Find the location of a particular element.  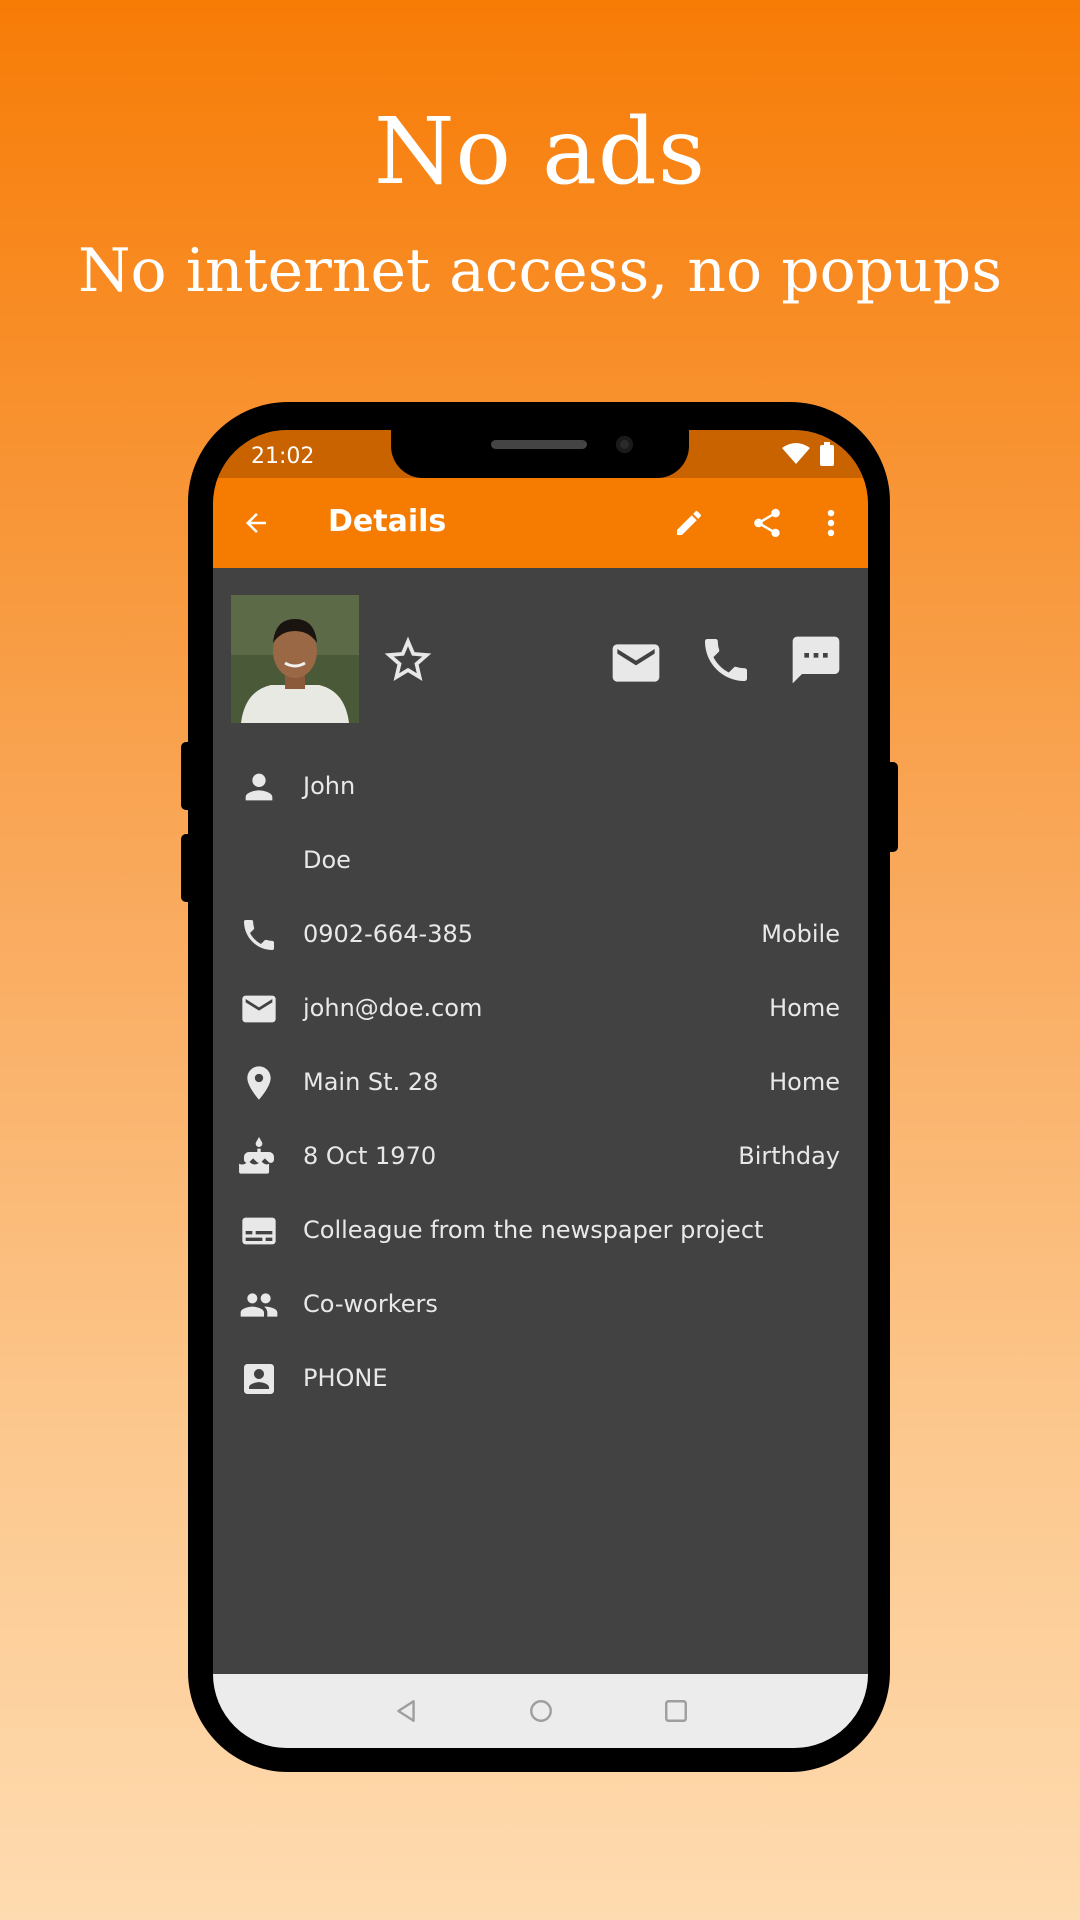

back-arrow-icon is located at coordinates (256, 523).